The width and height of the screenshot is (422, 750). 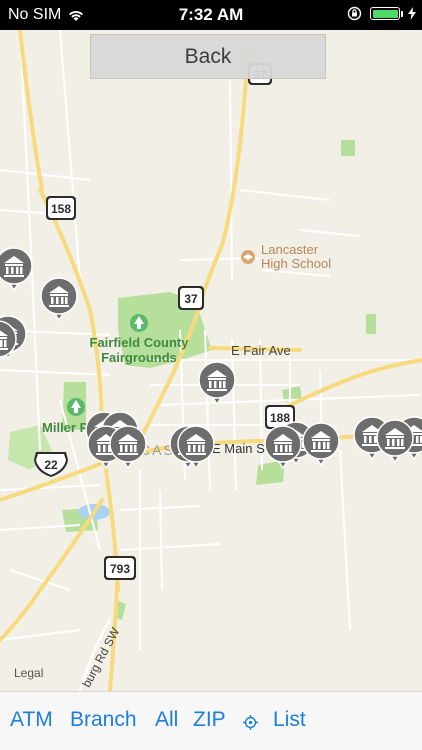 I want to click on charging-bolt-icon, so click(x=412, y=13).